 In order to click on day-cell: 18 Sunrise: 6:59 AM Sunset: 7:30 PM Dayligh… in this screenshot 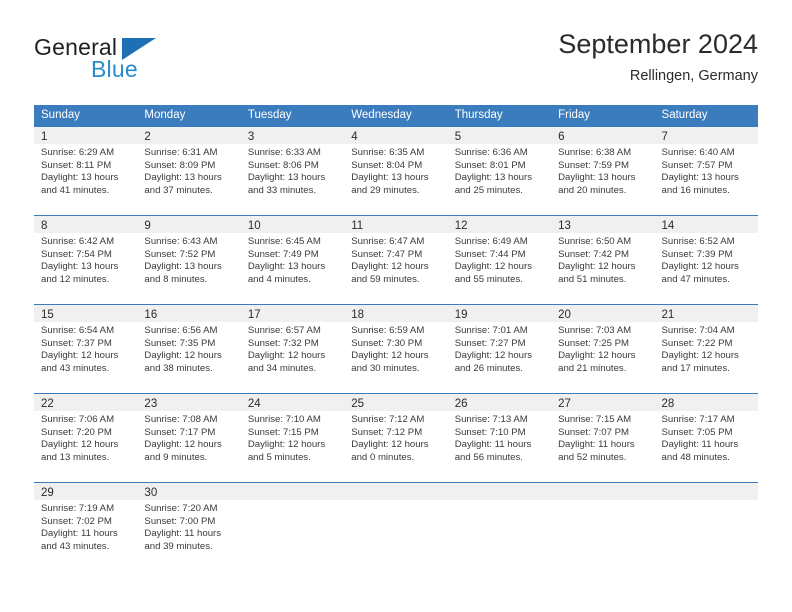, I will do `click(396, 349)`.